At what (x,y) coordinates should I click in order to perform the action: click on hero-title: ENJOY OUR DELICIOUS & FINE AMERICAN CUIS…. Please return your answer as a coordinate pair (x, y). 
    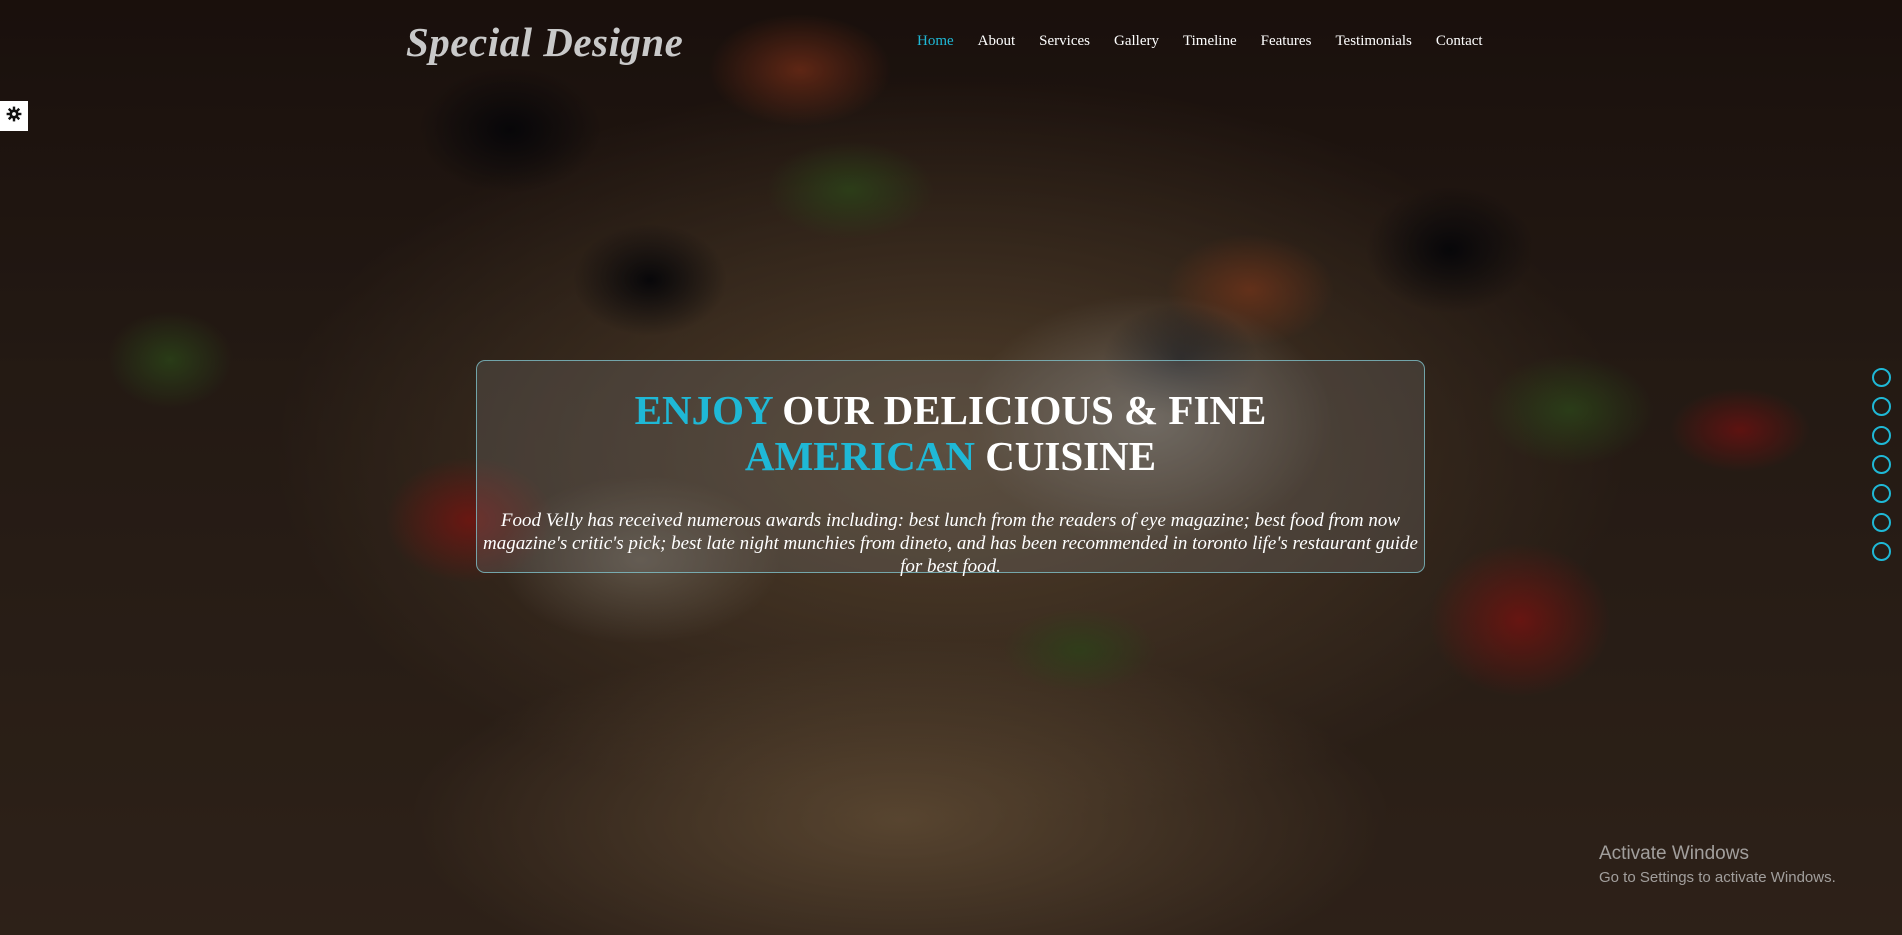
    Looking at the image, I should click on (950, 433).